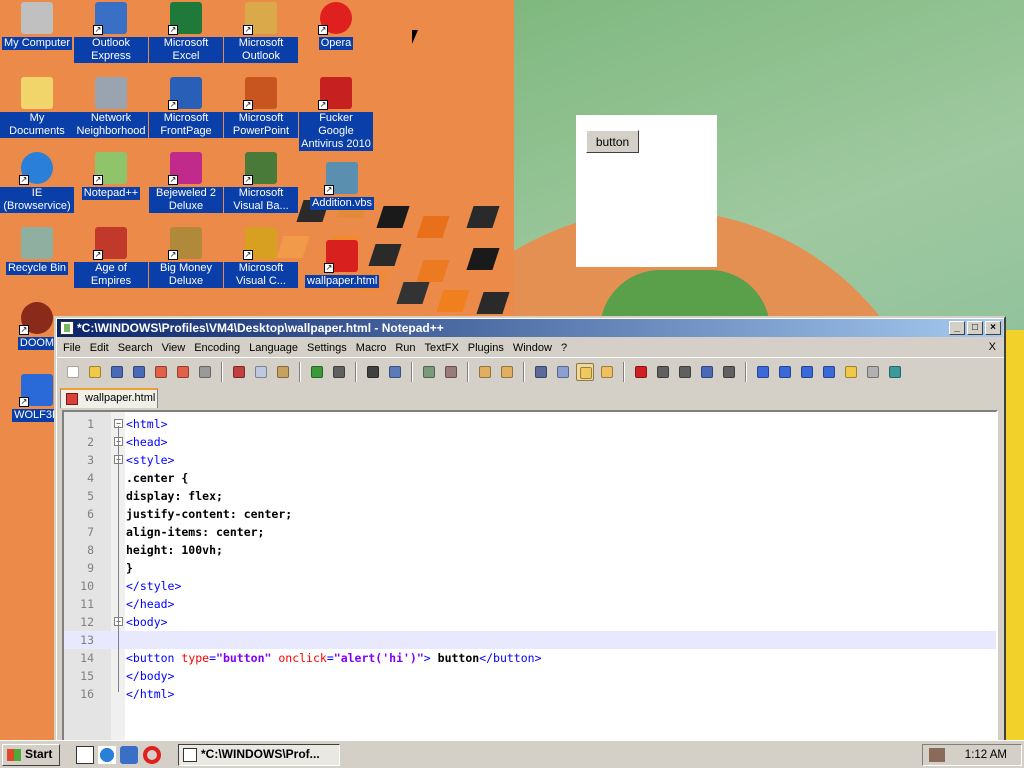 The height and width of the screenshot is (768, 1024). Describe the element at coordinates (101, 348) in the screenshot. I see `menu-edit: Edit` at that location.